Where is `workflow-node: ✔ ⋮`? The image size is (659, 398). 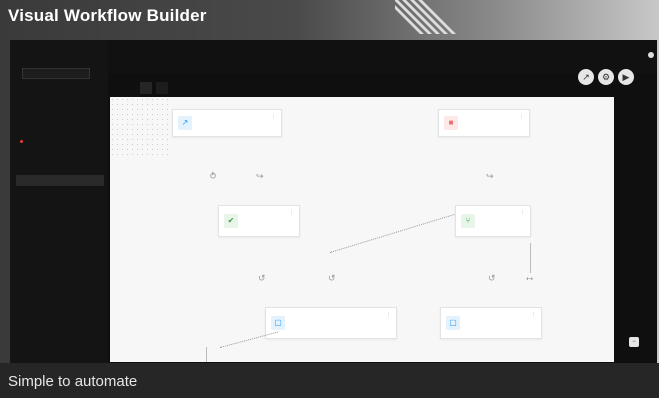 workflow-node: ✔ ⋮ is located at coordinates (259, 221).